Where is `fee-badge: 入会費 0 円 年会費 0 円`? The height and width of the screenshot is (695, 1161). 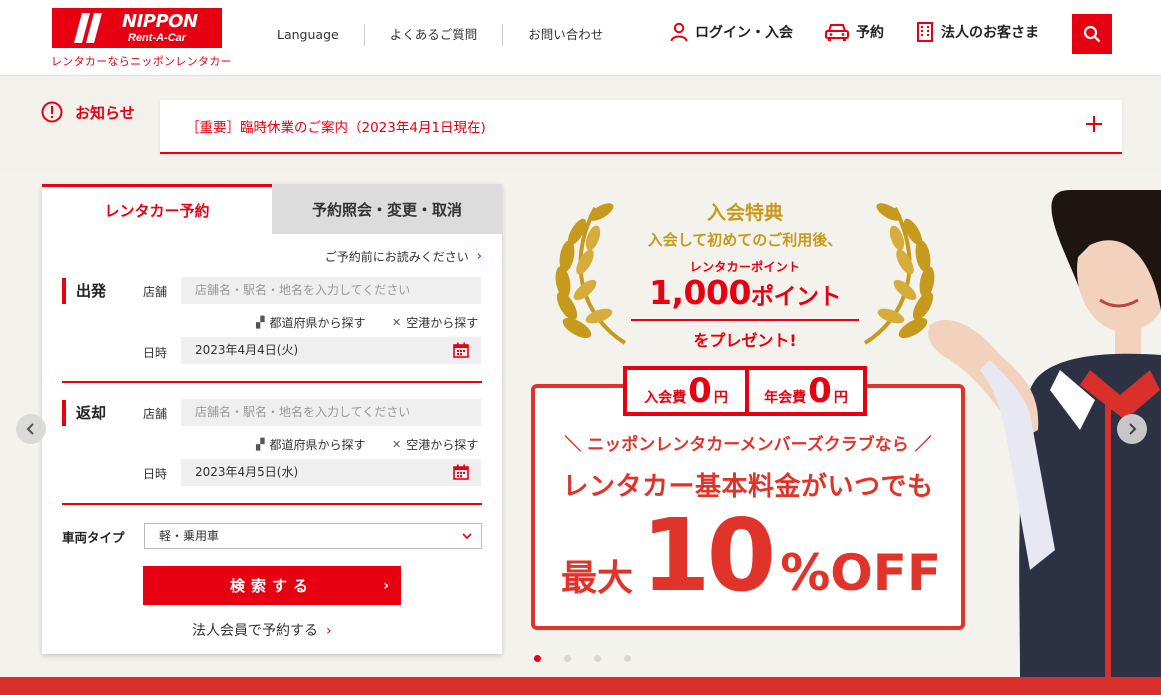 fee-badge: 入会費 0 円 年会費 0 円 is located at coordinates (745, 391).